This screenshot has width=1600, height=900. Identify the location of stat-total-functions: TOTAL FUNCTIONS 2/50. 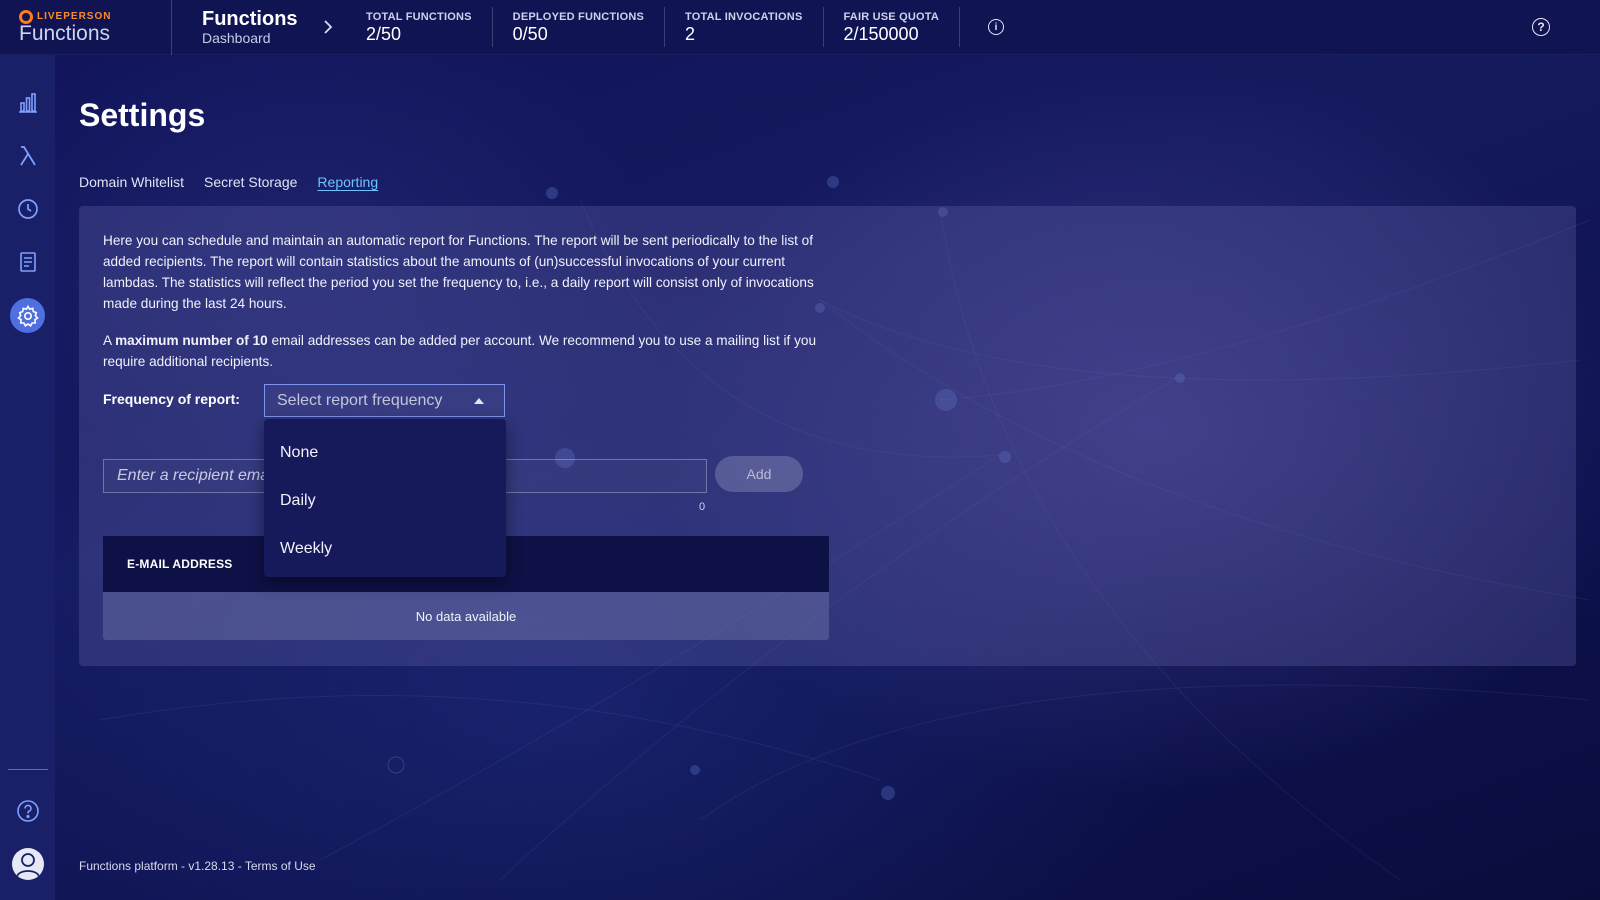
(419, 27).